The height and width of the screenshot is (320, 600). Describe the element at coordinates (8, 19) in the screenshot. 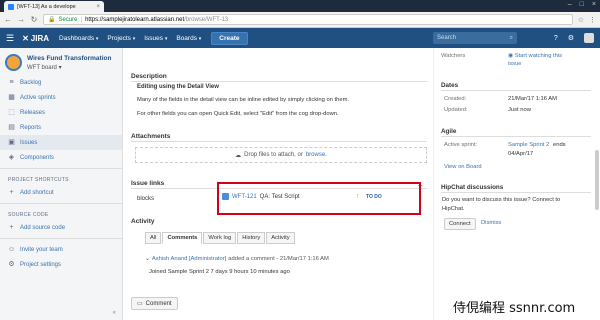

I see `back-icon: ←` at that location.